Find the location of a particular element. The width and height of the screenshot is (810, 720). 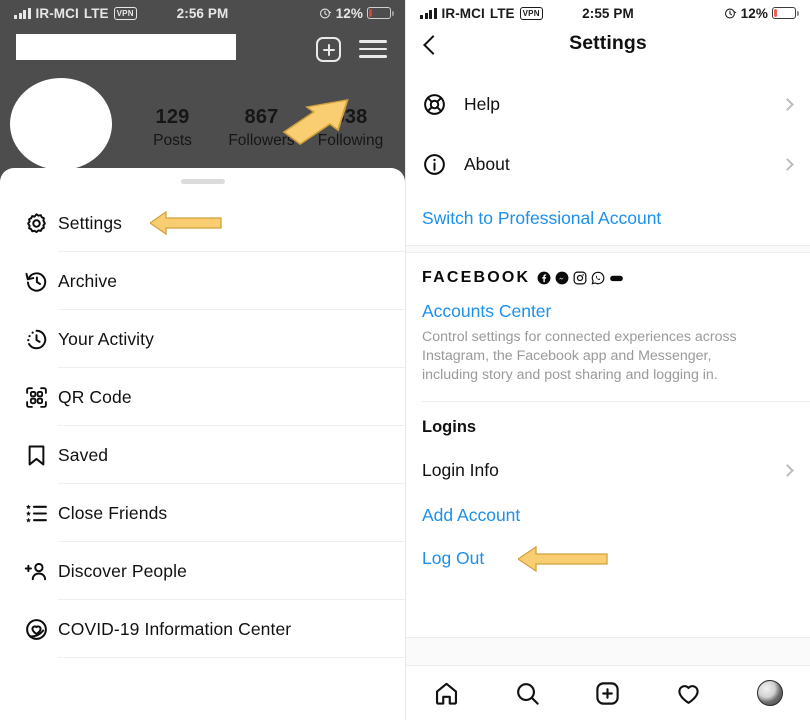

heart-icon is located at coordinates (688, 694).